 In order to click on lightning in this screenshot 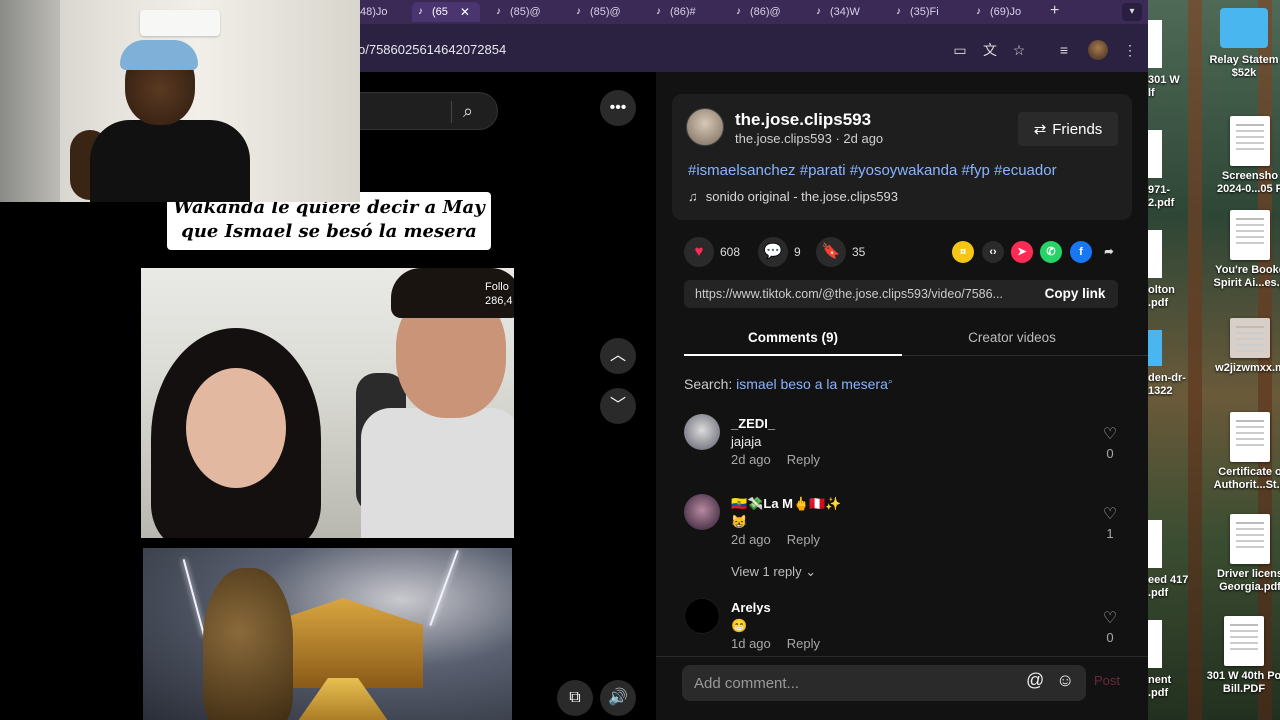, I will do `click(444, 588)`.